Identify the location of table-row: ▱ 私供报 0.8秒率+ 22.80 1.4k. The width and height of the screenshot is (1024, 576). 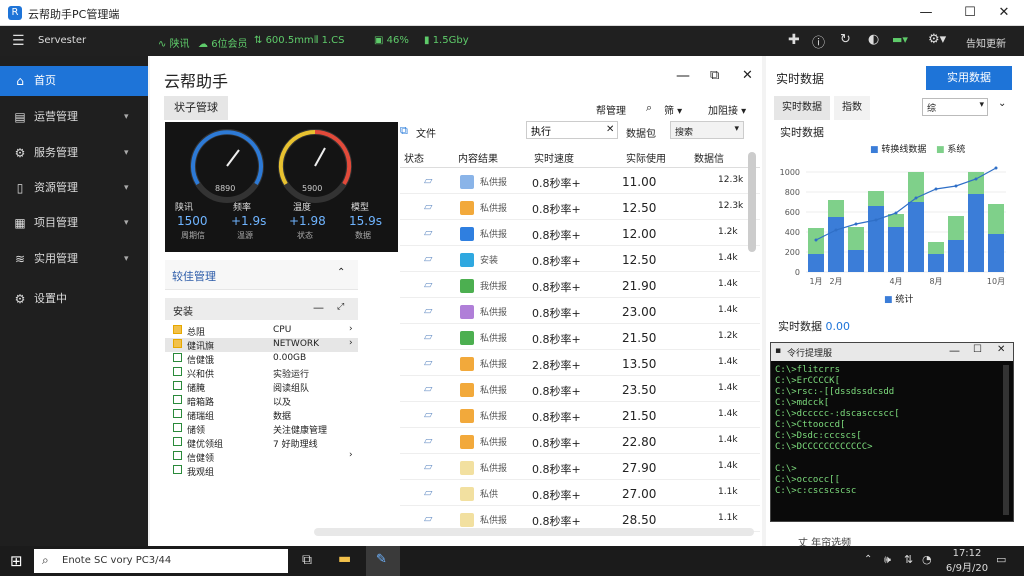
(580, 441).